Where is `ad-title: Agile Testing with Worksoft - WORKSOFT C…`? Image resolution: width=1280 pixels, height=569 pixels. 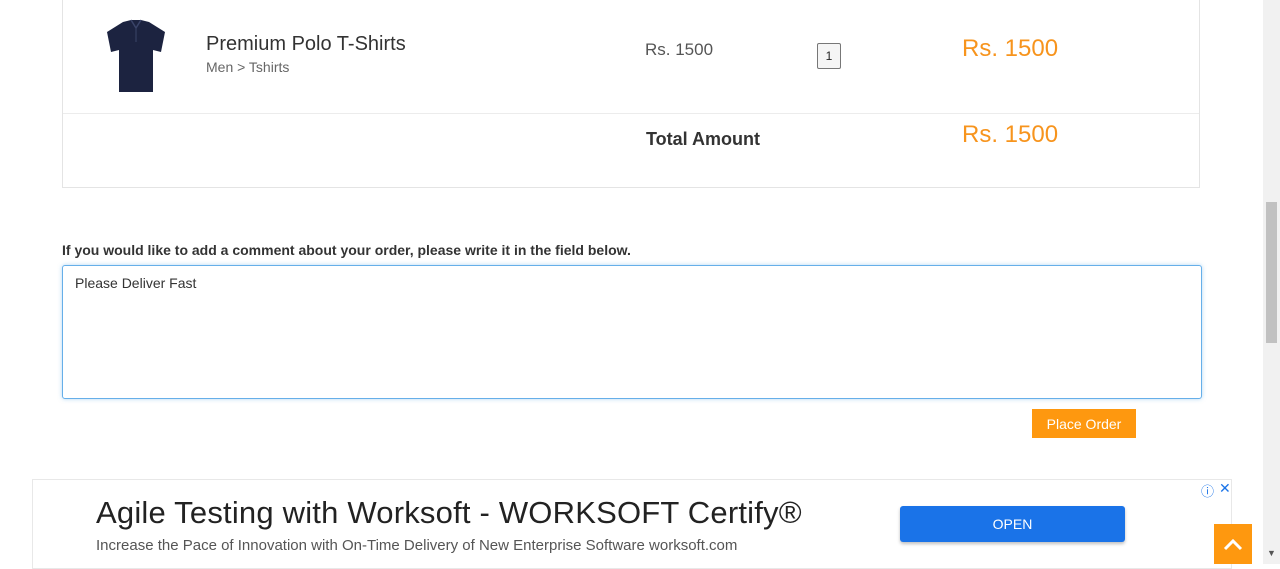 ad-title: Agile Testing with Worksoft - WORKSOFT C… is located at coordinates (449, 513).